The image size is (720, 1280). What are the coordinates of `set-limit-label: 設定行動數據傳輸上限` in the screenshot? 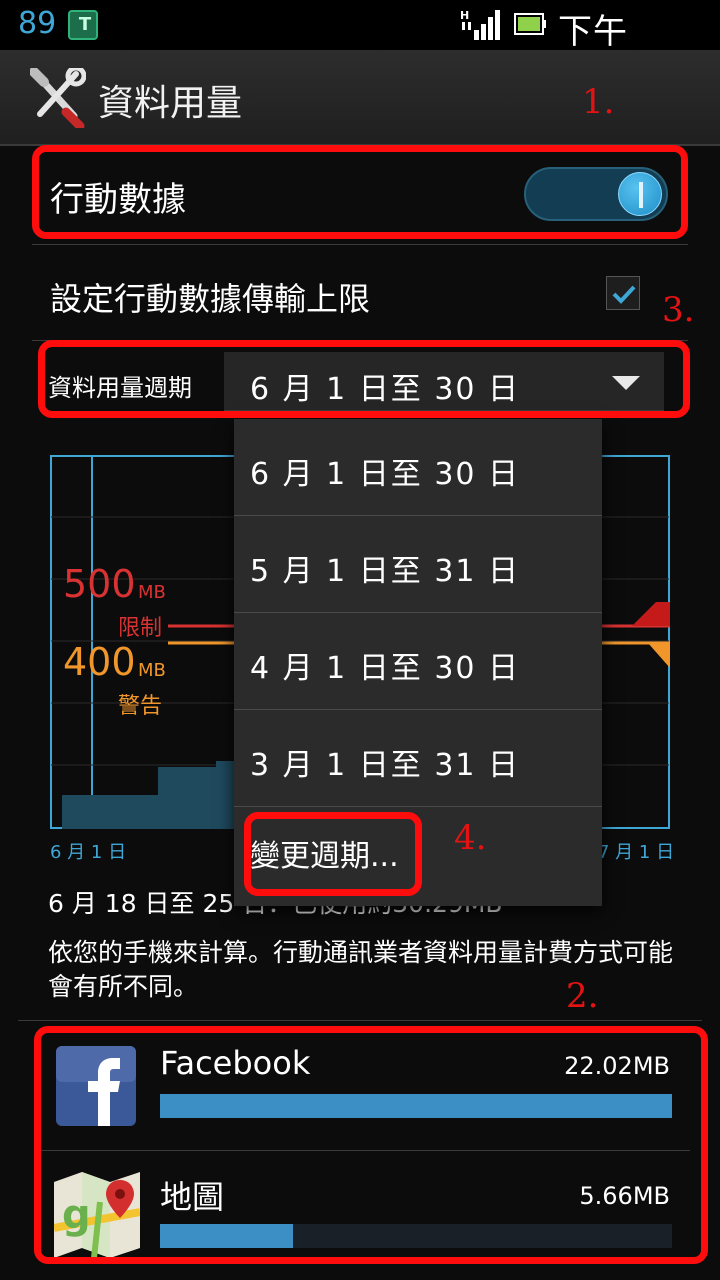 It's located at (210, 299).